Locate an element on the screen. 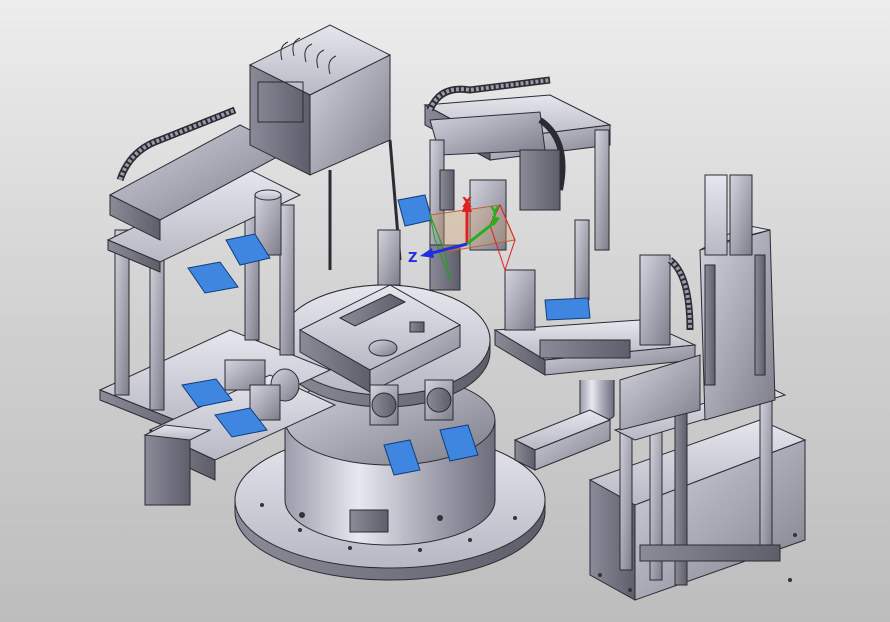  triad-x-label: X is located at coordinates (467, 203).